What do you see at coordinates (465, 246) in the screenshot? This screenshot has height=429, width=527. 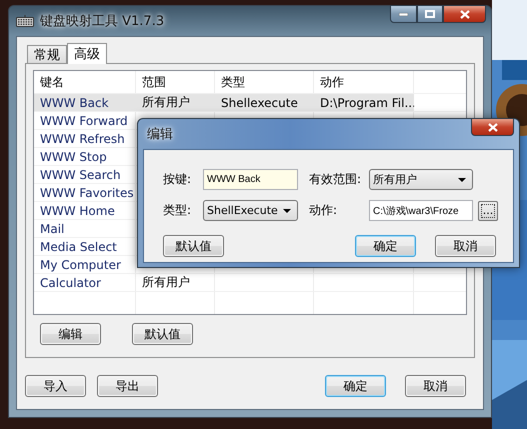 I see `dialog-button: 取消` at bounding box center [465, 246].